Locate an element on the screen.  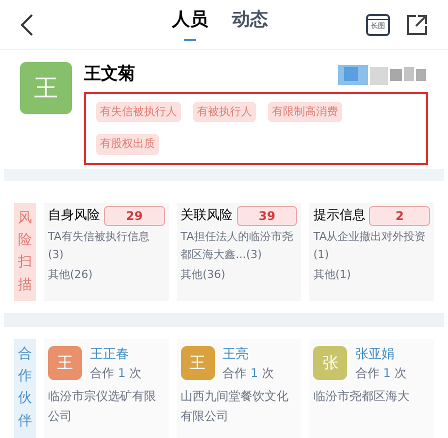
company-name: 临汾市尧都区海大 is located at coordinates (361, 396).